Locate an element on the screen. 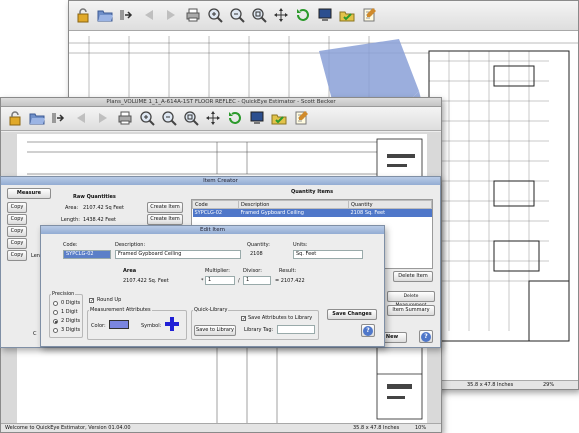  precision-option-2: 2 Digits is located at coordinates (71, 321).